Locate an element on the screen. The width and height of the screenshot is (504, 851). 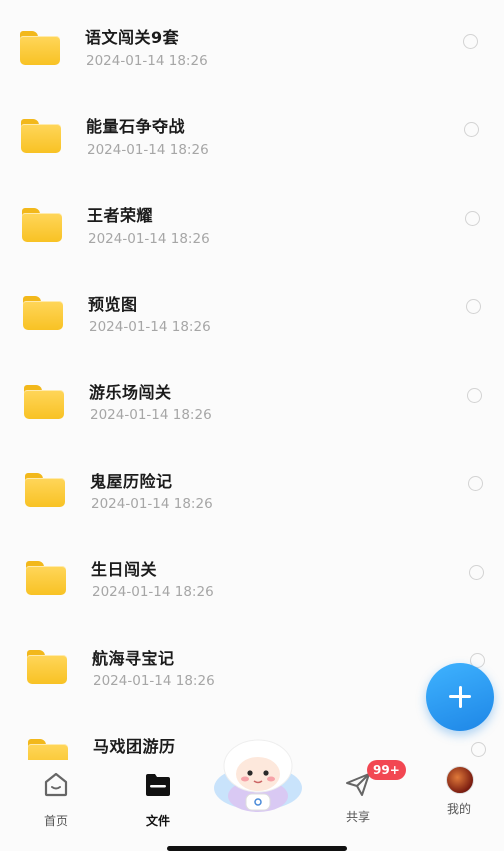
file-row: 语文闯关9套 2024-01-14 18:26 is located at coordinates (252, 44).